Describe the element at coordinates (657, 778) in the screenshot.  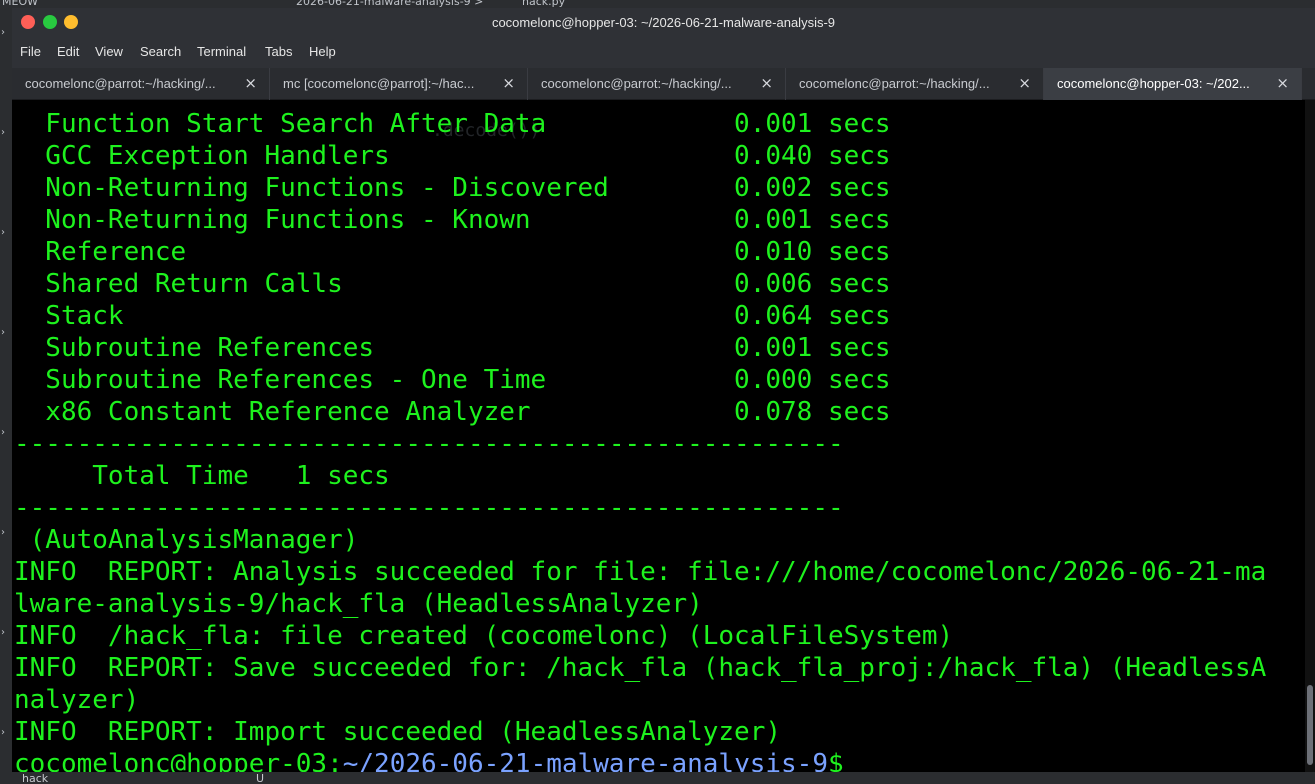
I see `background-explorer-bottom: hack U` at that location.